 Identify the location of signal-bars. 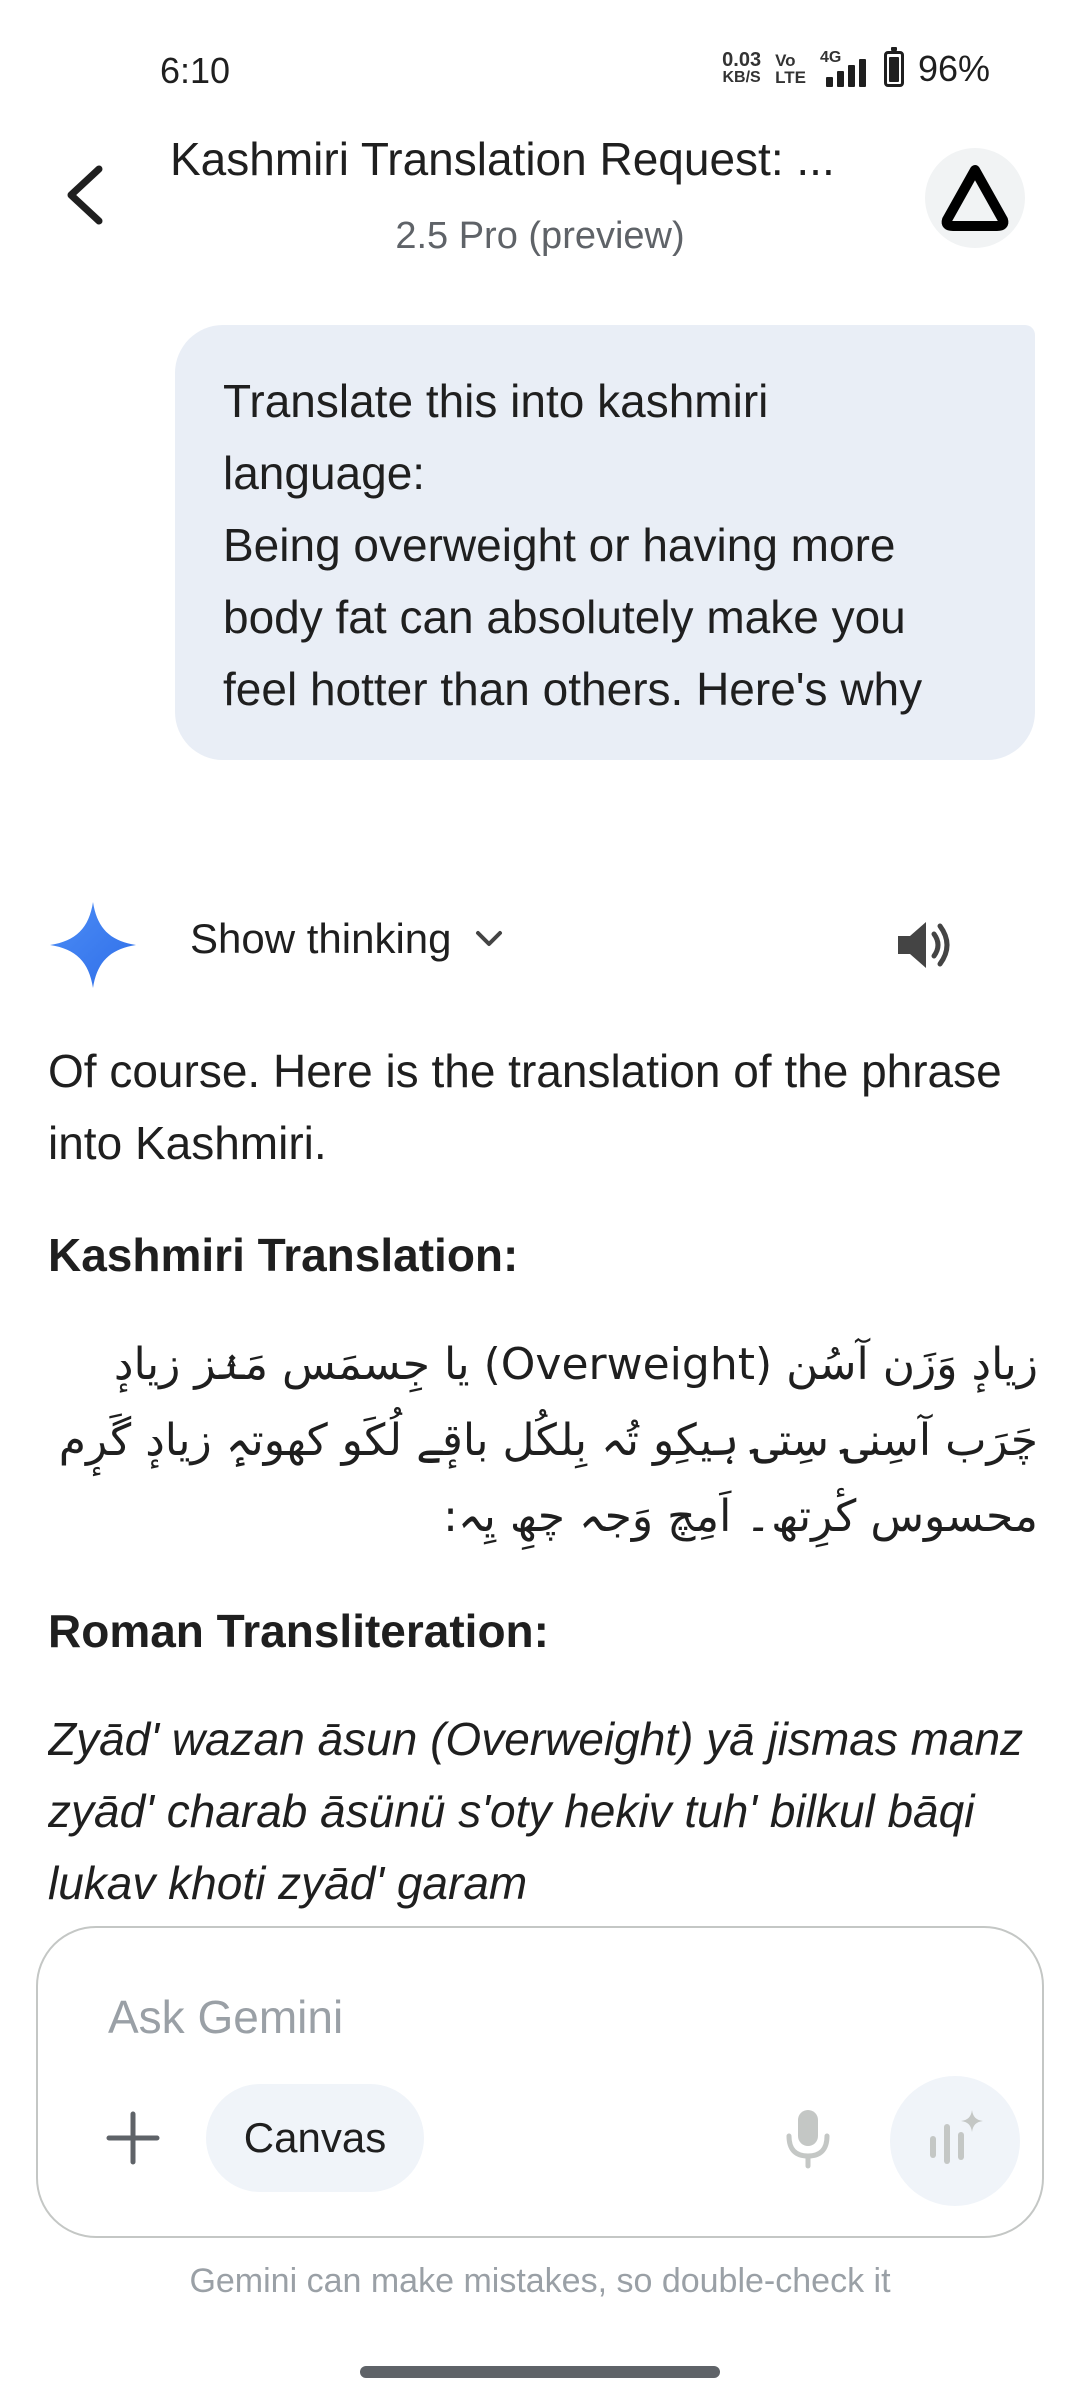
(845, 73).